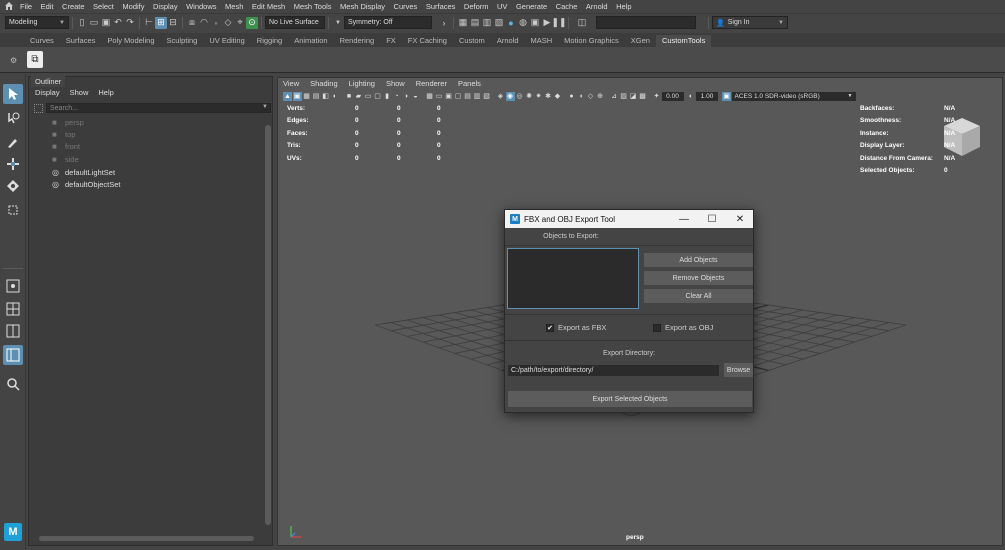 The image size is (1005, 550). What do you see at coordinates (38, 108) in the screenshot?
I see `outliner-filter-icon` at bounding box center [38, 108].